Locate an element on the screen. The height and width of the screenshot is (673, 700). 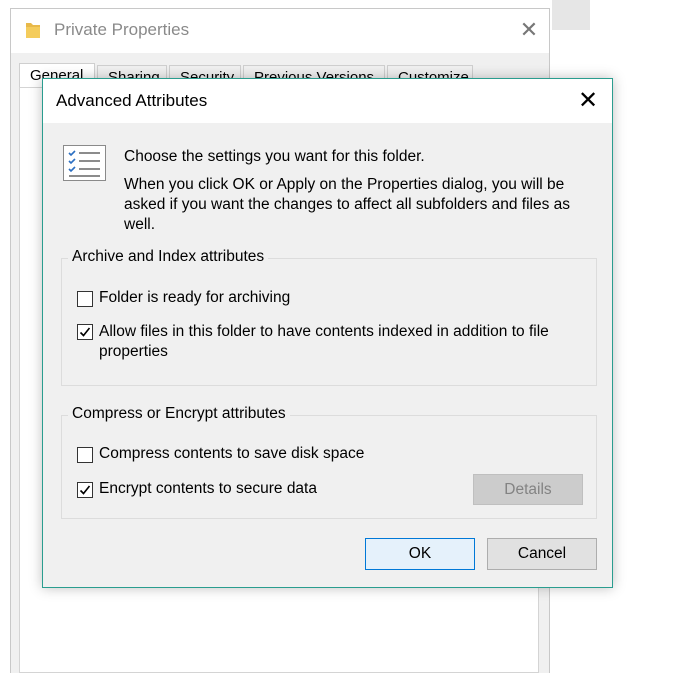
encrypt-checkbox is located at coordinates (85, 490).